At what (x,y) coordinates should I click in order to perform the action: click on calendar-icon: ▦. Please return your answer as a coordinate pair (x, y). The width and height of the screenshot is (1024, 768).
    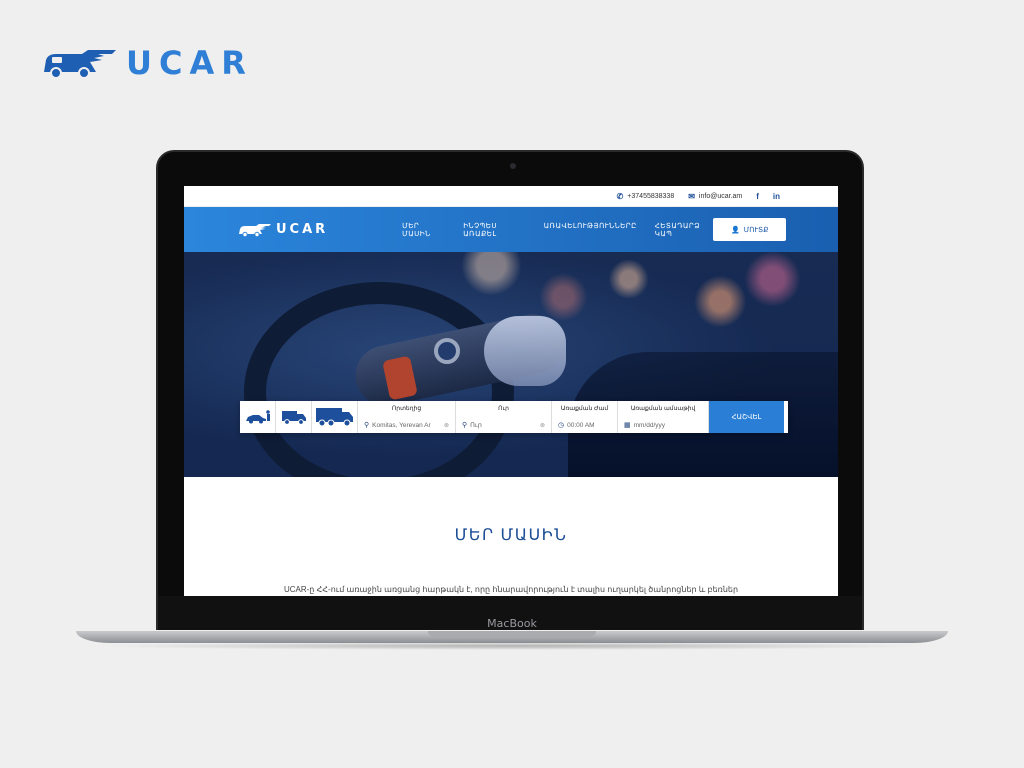
    Looking at the image, I should click on (627, 425).